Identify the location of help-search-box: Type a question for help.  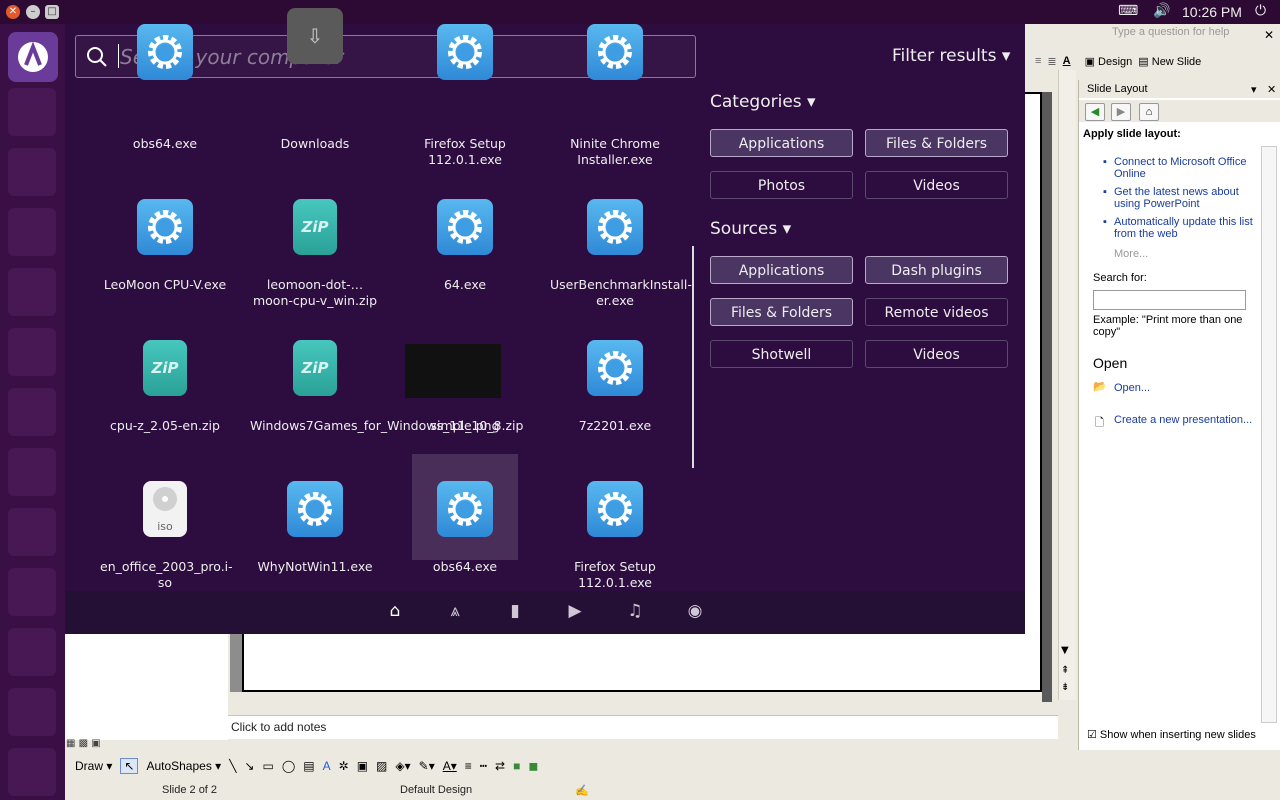
(1187, 36).